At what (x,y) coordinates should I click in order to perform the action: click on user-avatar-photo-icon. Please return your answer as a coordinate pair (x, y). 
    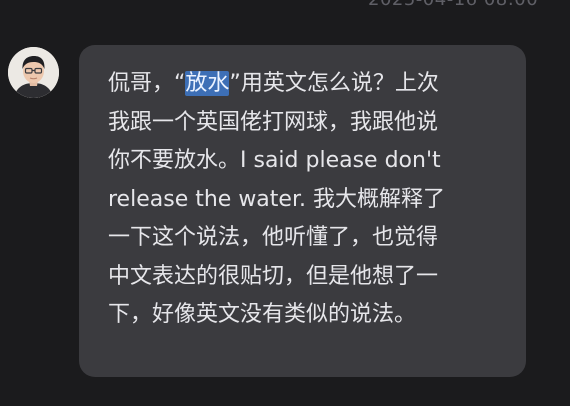
    Looking at the image, I should click on (33, 72).